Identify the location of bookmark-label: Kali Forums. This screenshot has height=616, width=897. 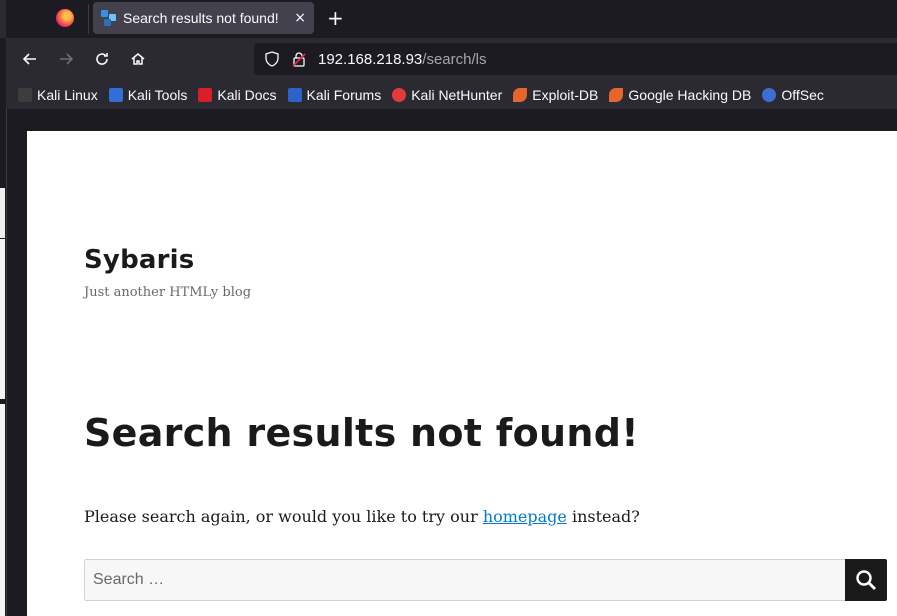
(344, 95).